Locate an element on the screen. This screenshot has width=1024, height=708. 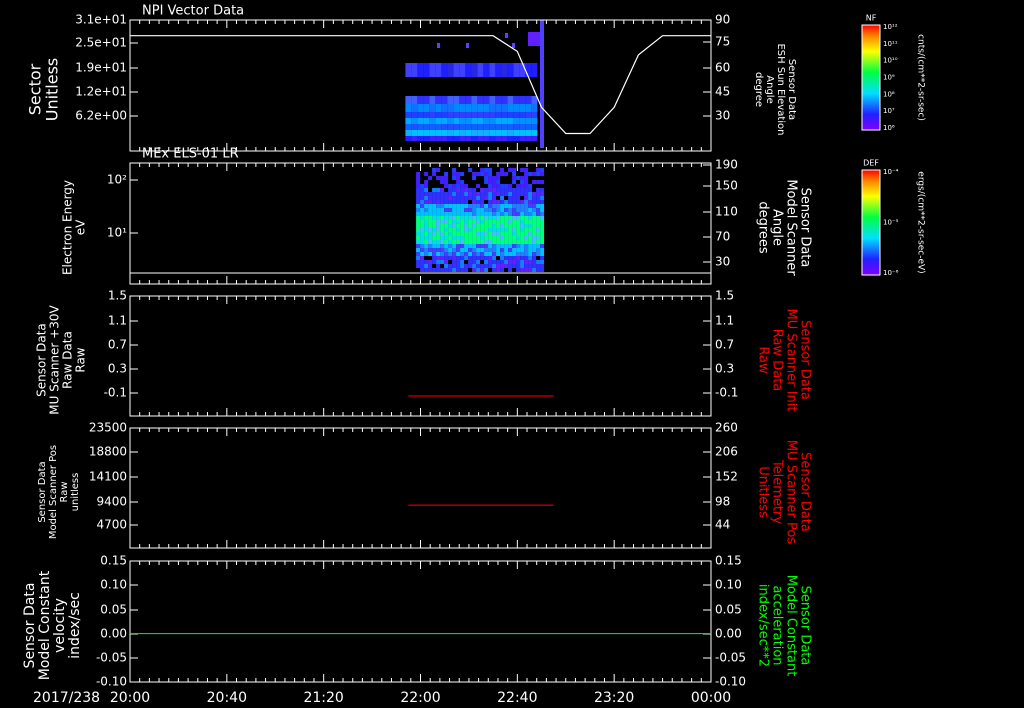
y-axis-label: Electron Energy is located at coordinates (68, 227).